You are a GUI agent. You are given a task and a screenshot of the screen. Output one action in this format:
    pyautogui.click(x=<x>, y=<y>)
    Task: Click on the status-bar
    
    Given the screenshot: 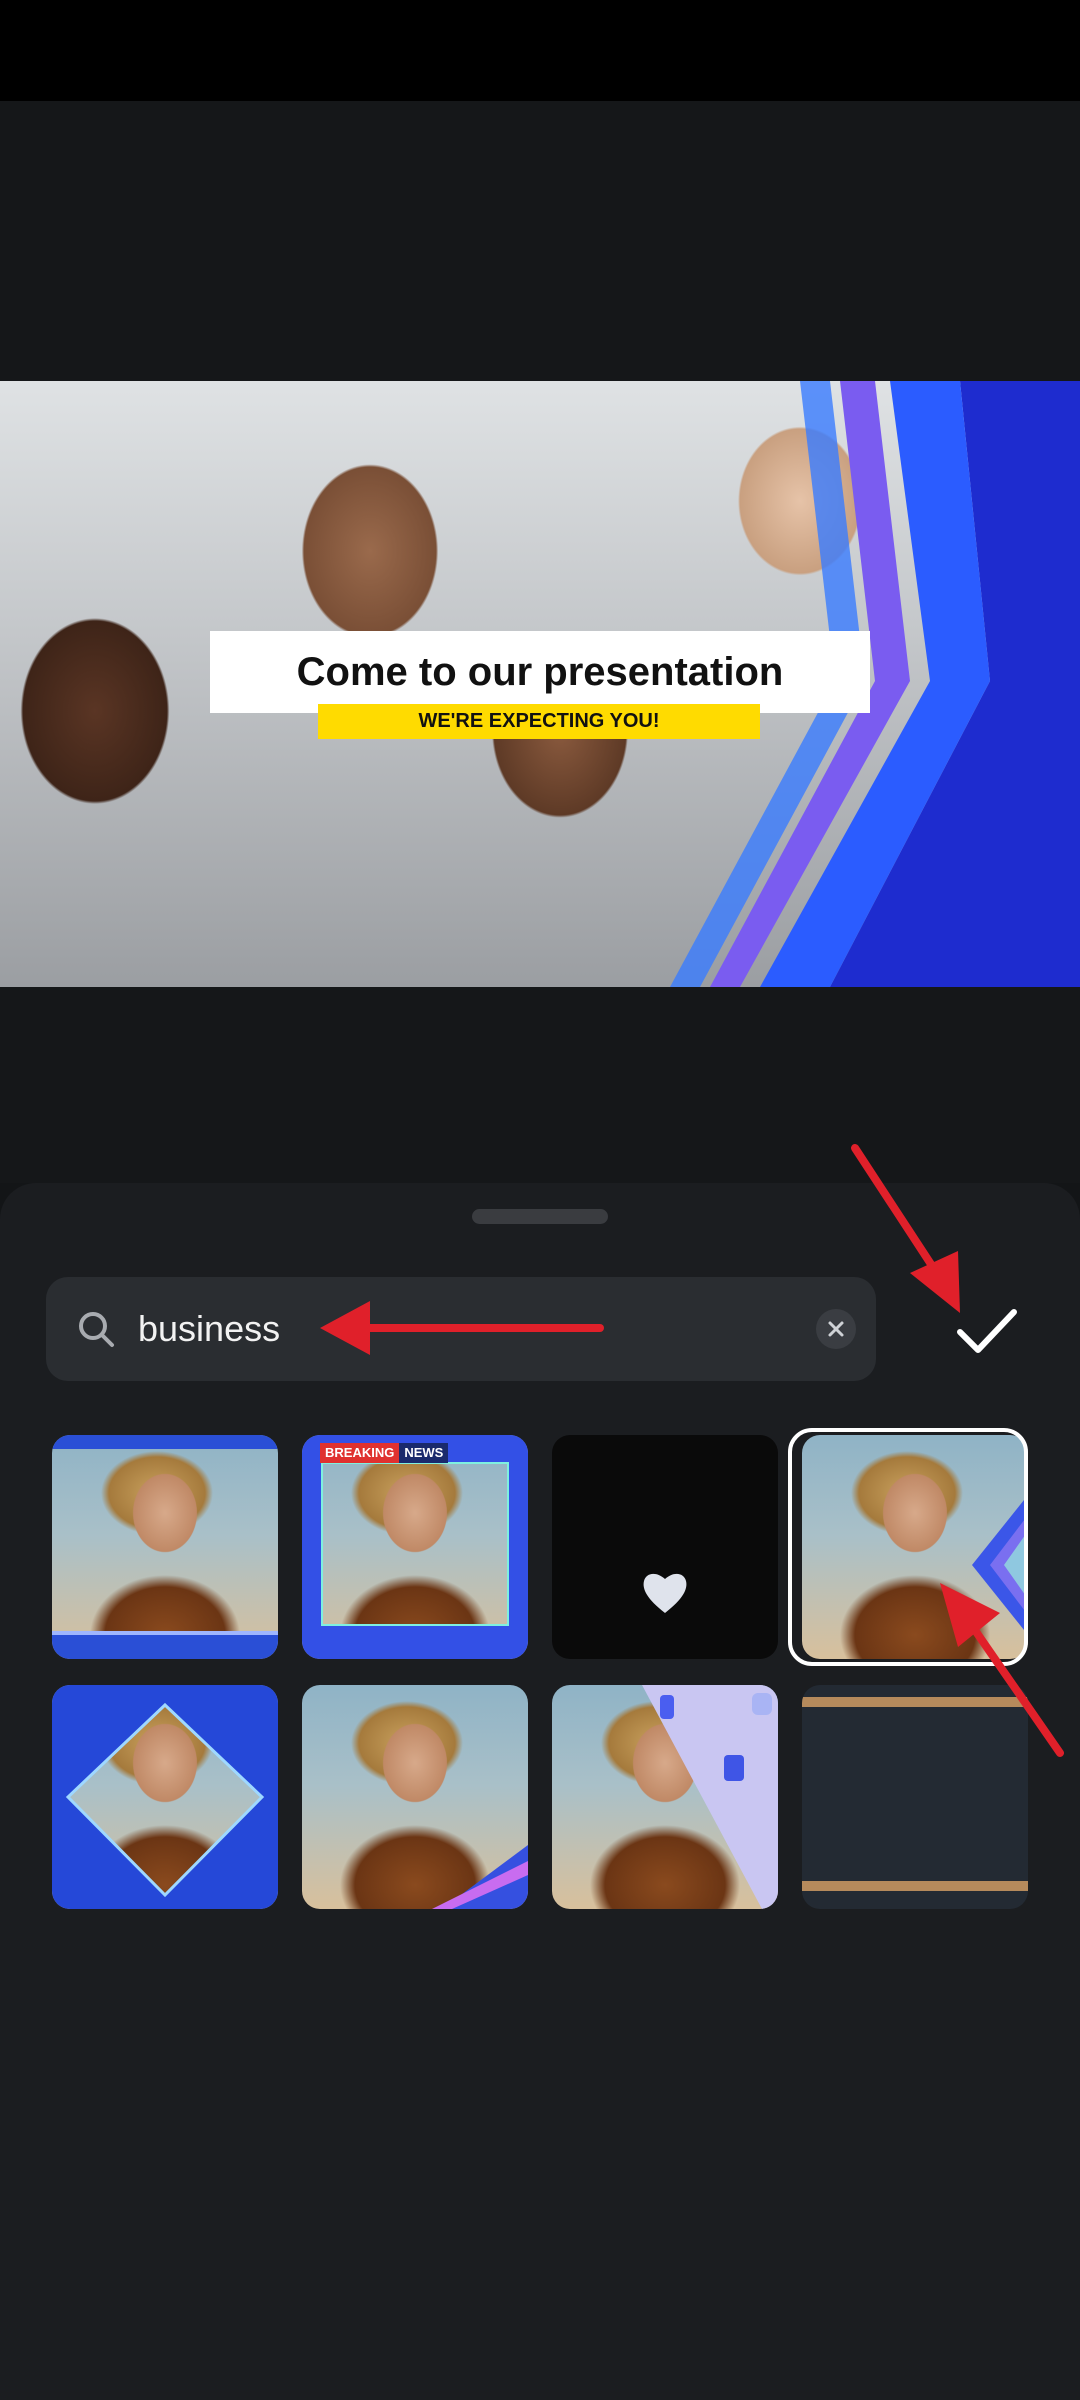 What is the action you would take?
    pyautogui.click(x=540, y=50)
    